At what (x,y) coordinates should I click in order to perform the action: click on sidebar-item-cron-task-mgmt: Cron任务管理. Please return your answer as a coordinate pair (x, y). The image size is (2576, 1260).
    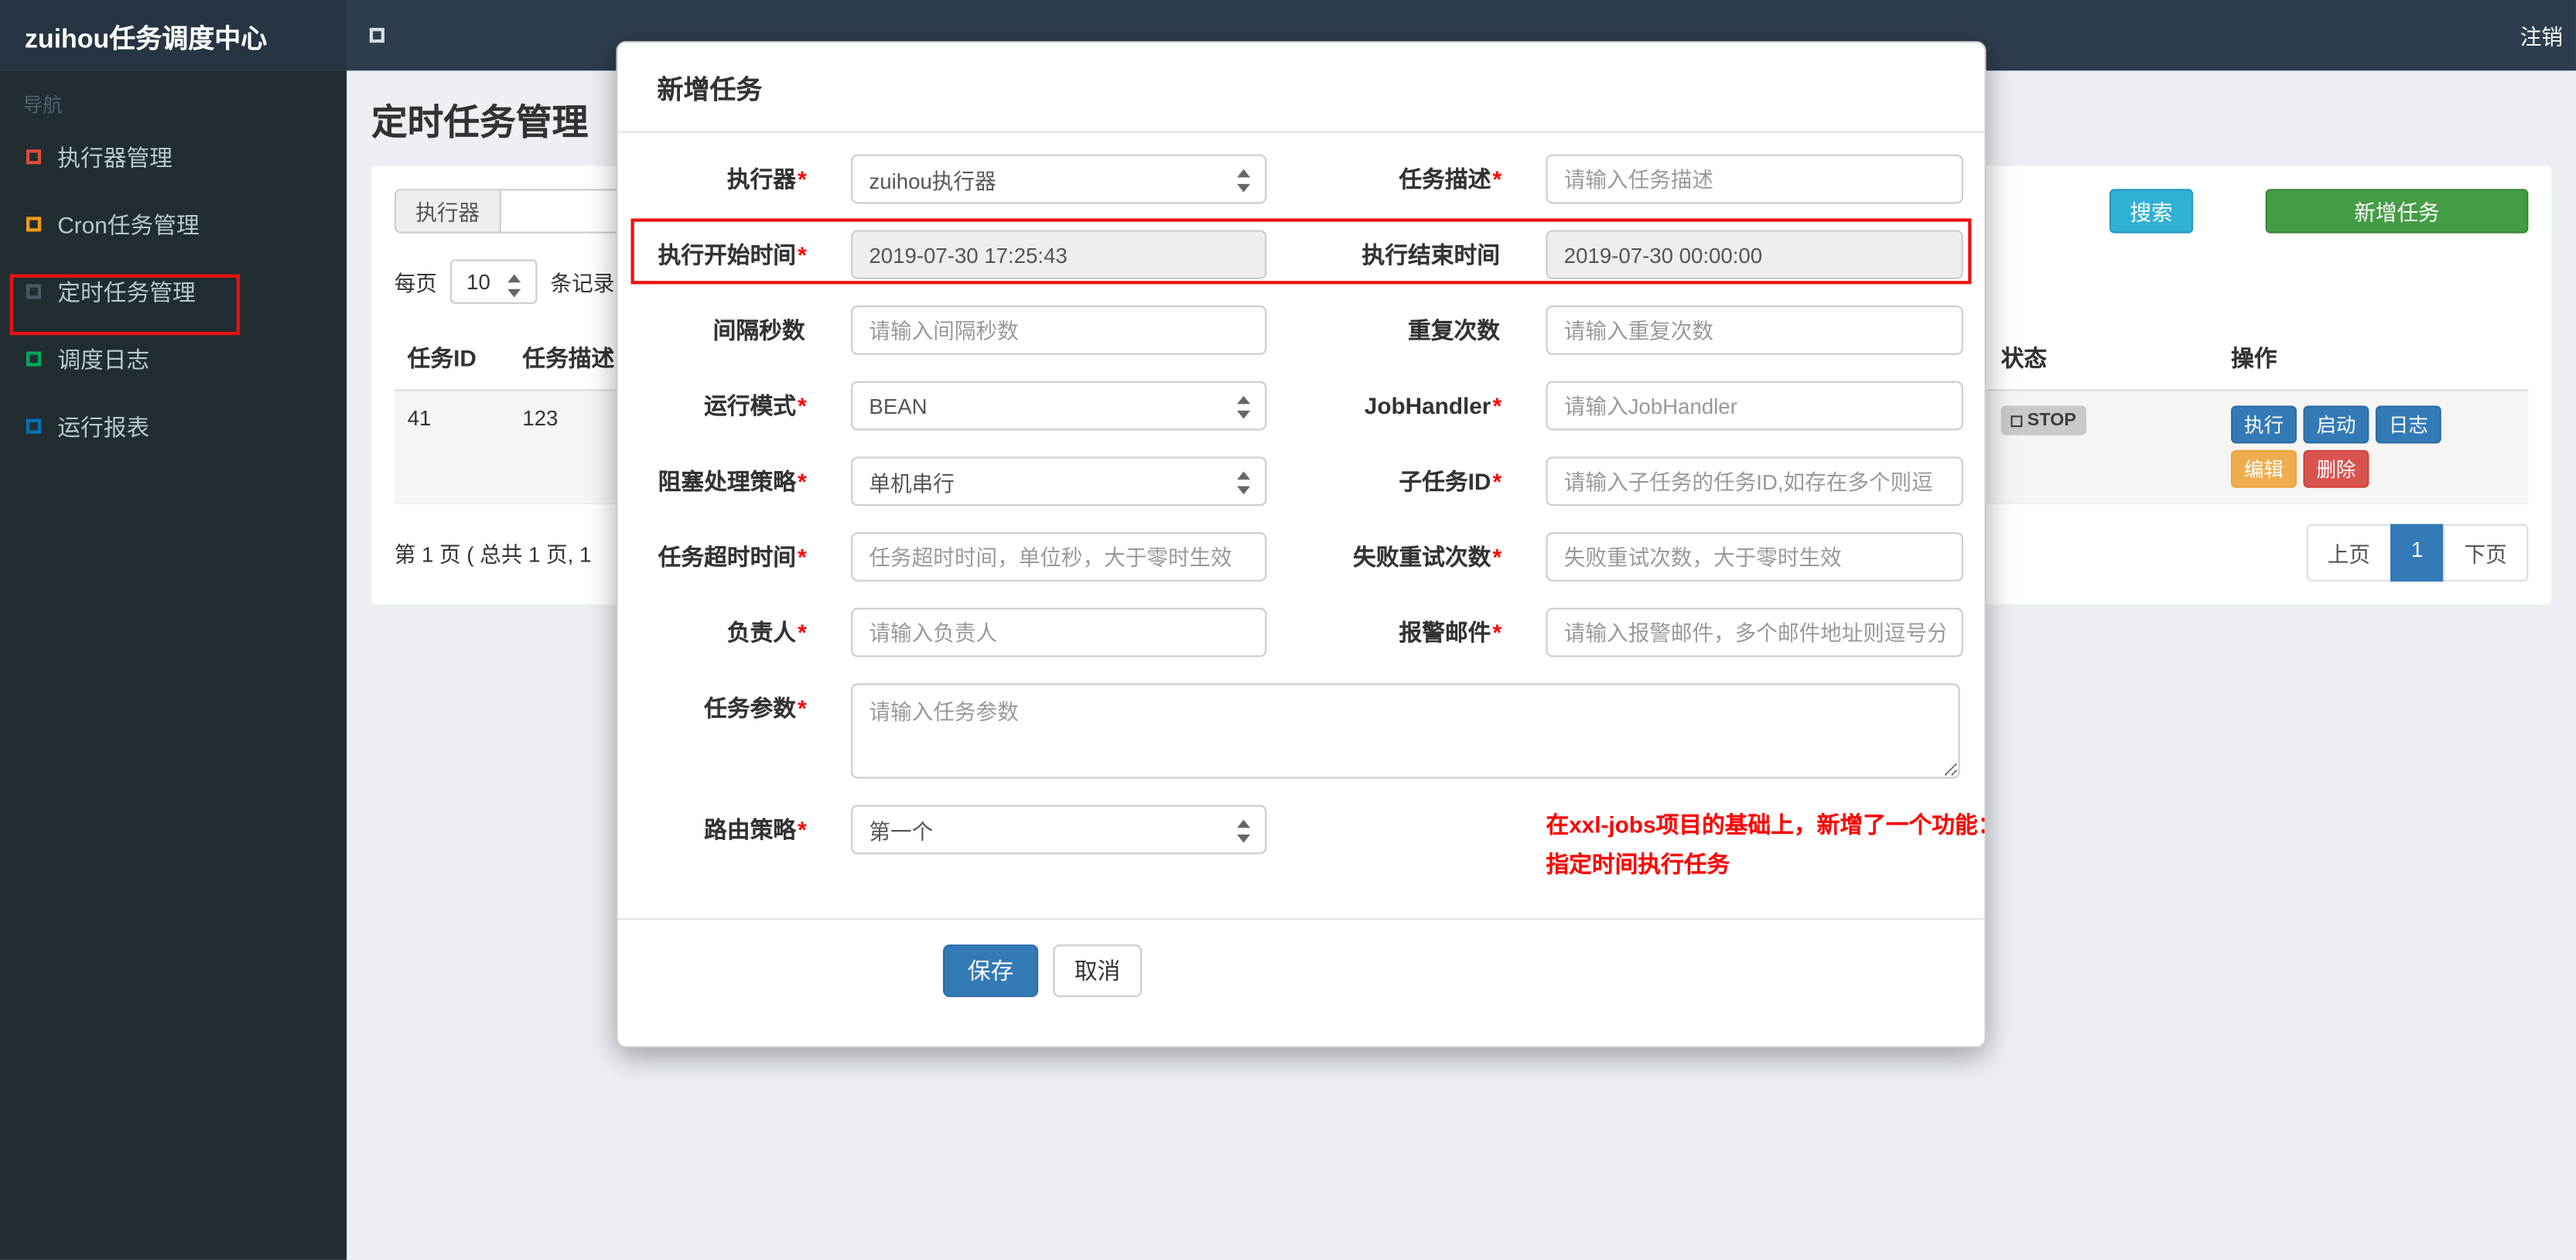
    Looking at the image, I should click on (173, 224).